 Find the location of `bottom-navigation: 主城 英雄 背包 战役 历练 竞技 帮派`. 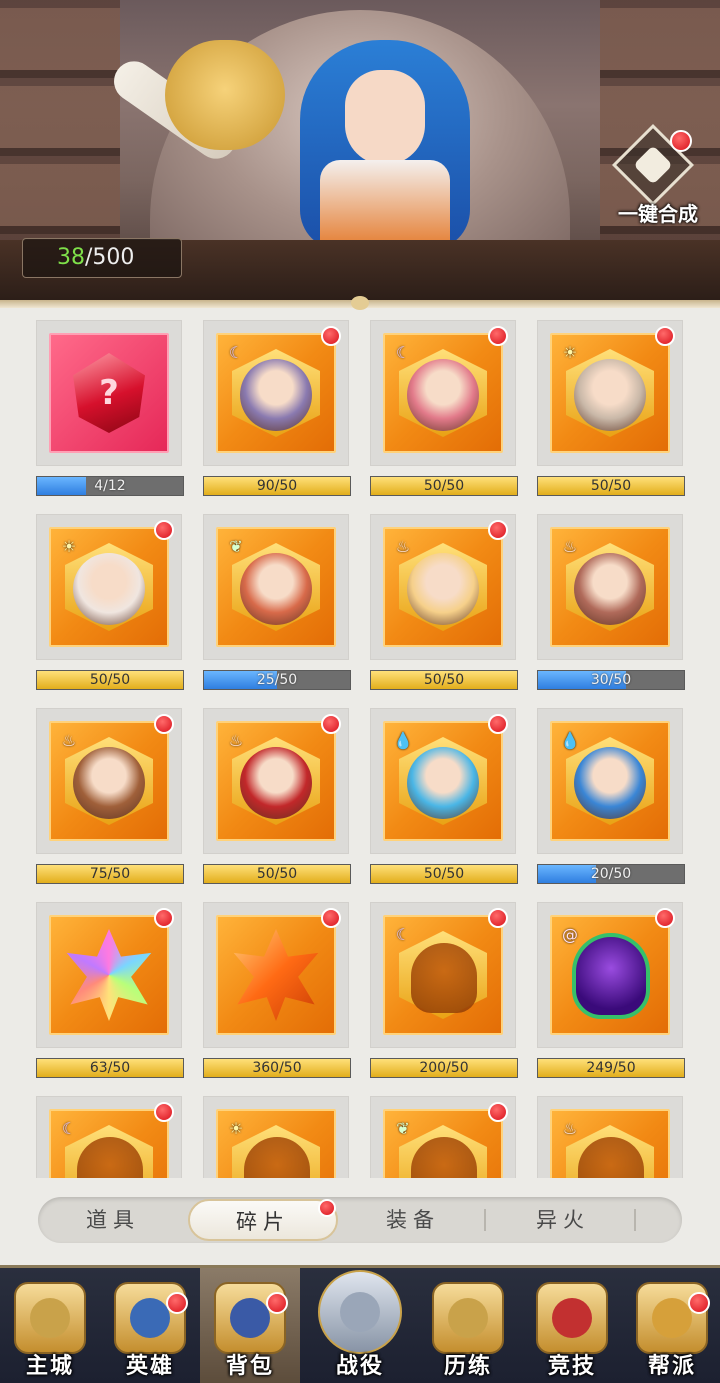

bottom-navigation: 主城 英雄 背包 战役 历练 竞技 帮派 is located at coordinates (360, 1324).